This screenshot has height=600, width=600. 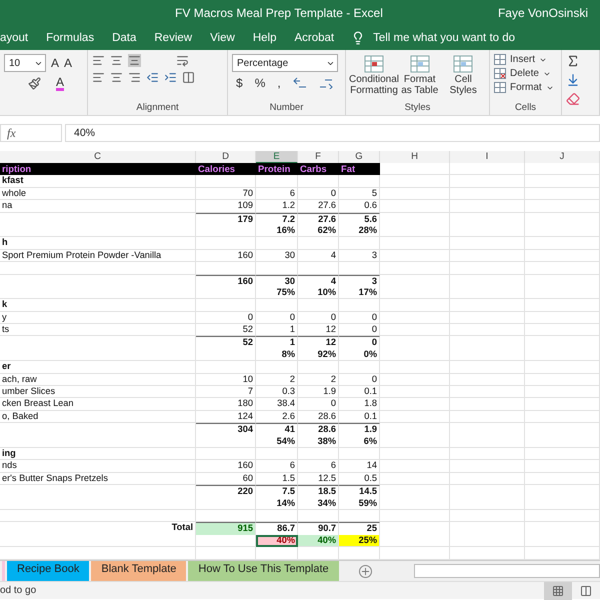 I want to click on wrap-text-icon, so click(x=182, y=60).